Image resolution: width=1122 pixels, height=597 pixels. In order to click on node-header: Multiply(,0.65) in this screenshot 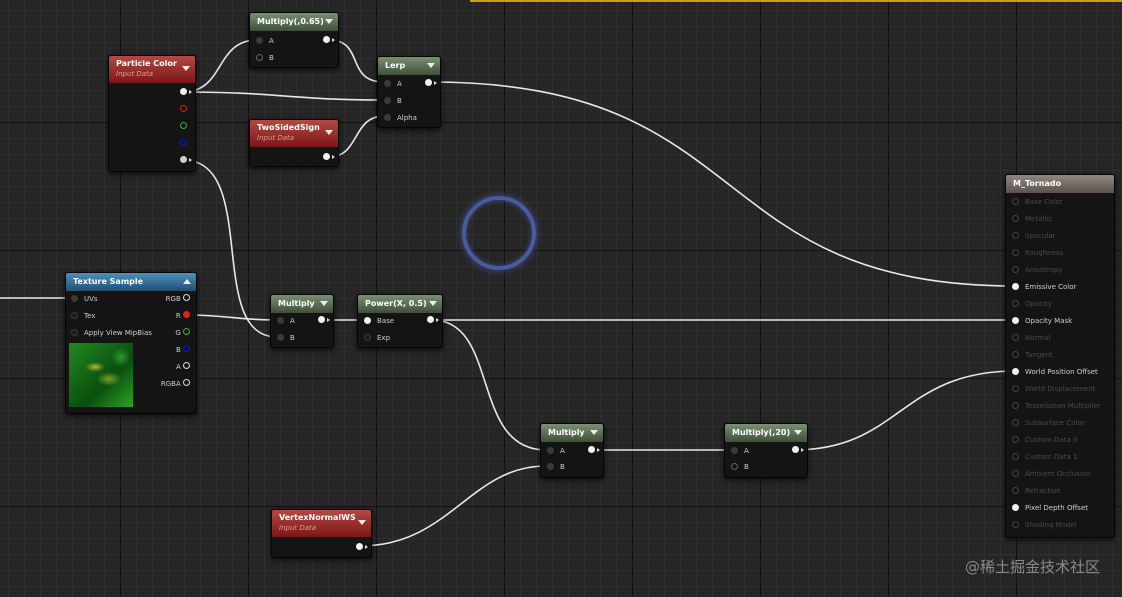, I will do `click(294, 22)`.